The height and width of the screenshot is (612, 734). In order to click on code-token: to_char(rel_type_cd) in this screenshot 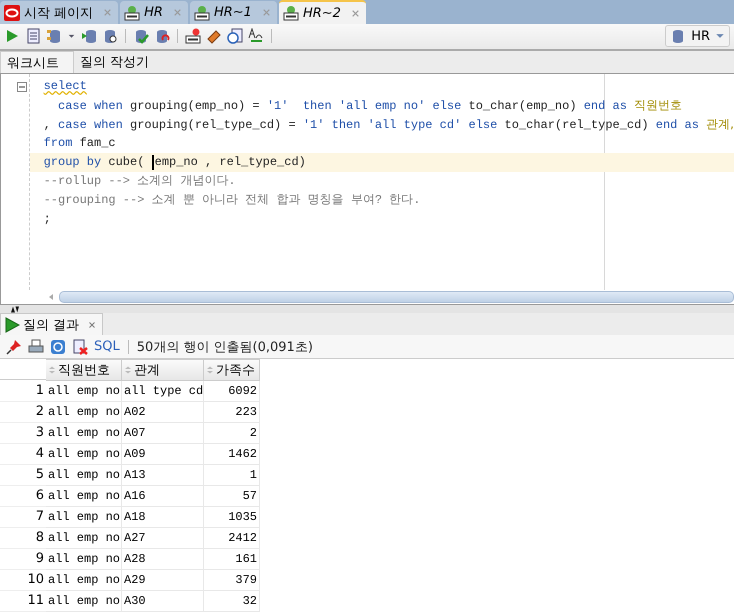, I will do `click(577, 125)`.